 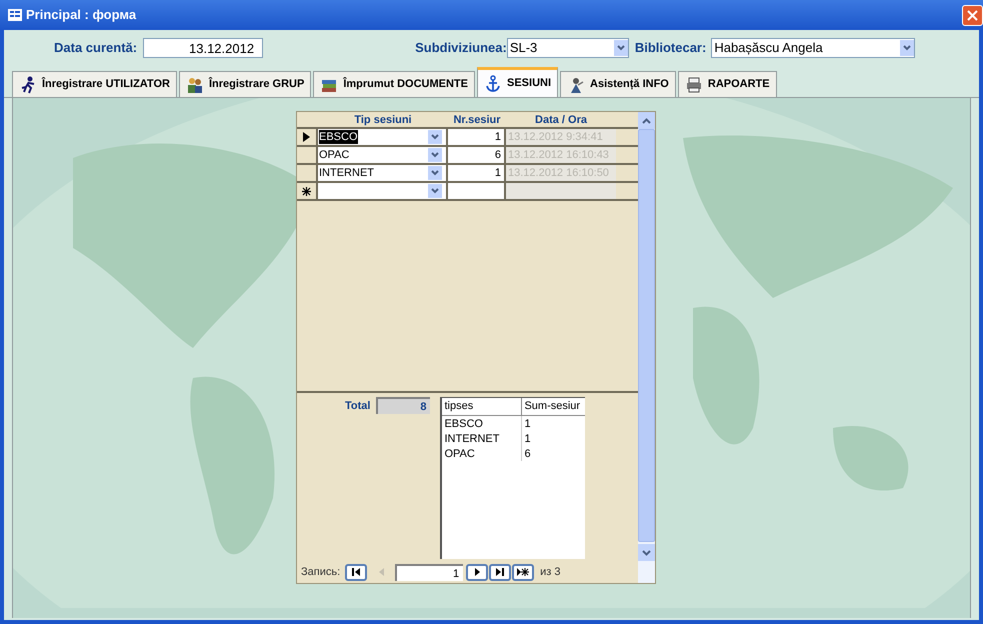 I want to click on tab: RAPOARTE, so click(x=727, y=84).